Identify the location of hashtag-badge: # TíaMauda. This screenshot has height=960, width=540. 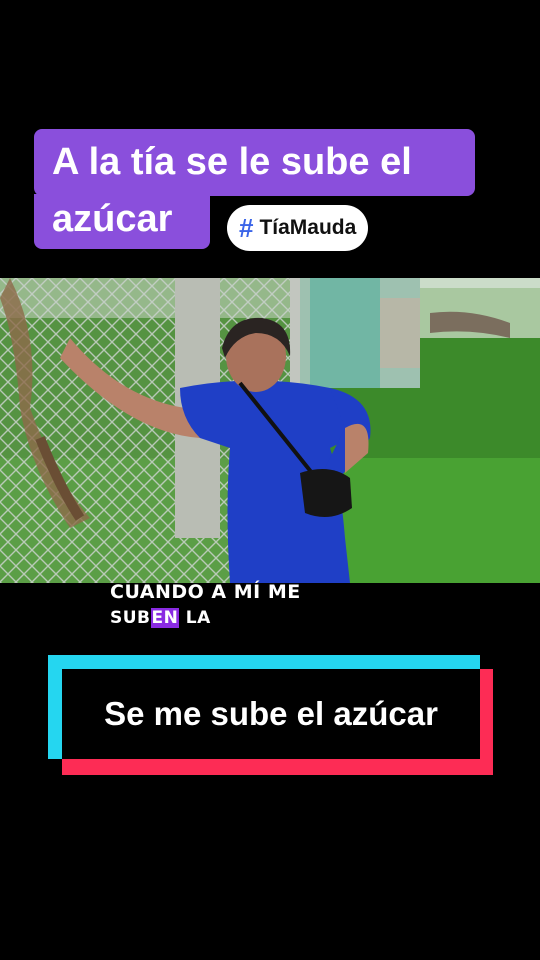
(298, 228).